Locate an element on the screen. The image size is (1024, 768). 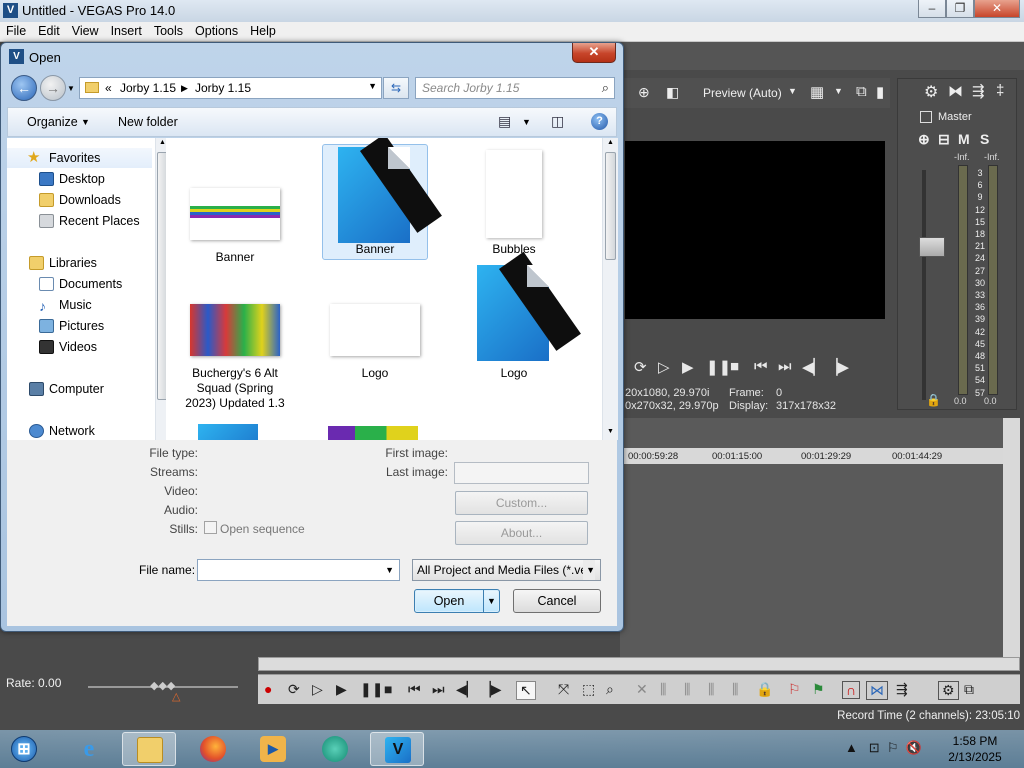
file-item: Bubbles is located at coordinates (514, 202).